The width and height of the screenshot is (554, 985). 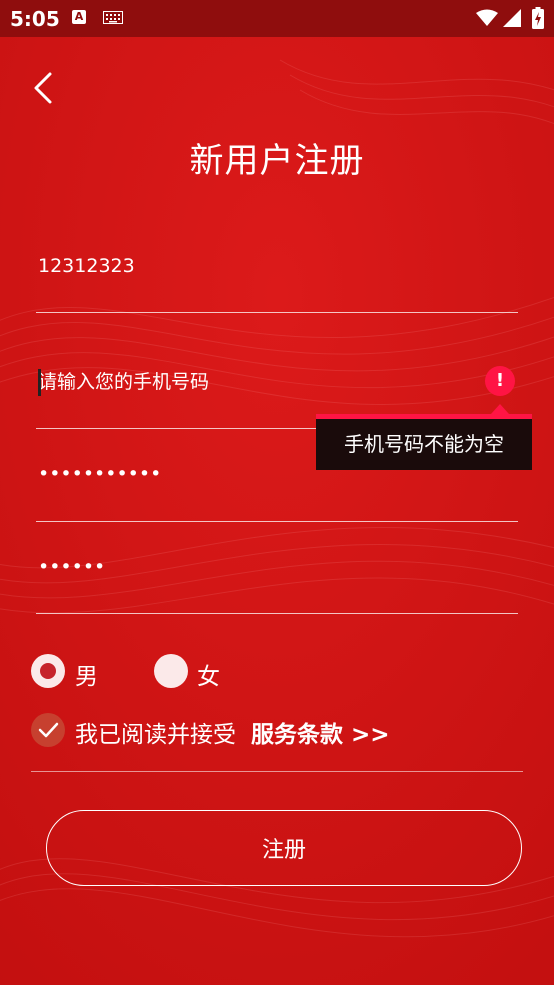 What do you see at coordinates (487, 17) in the screenshot?
I see `wifi-icon` at bounding box center [487, 17].